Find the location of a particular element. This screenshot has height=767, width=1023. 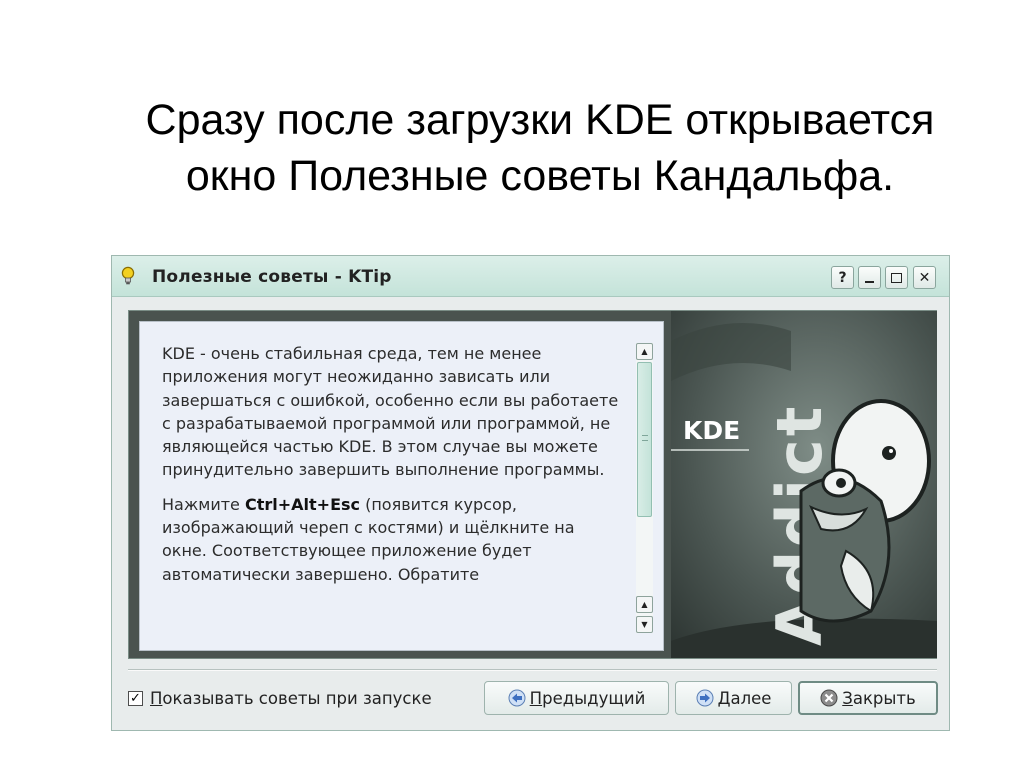

show-tips-label-rest: оказывать советы при запуске is located at coordinates (297, 698).